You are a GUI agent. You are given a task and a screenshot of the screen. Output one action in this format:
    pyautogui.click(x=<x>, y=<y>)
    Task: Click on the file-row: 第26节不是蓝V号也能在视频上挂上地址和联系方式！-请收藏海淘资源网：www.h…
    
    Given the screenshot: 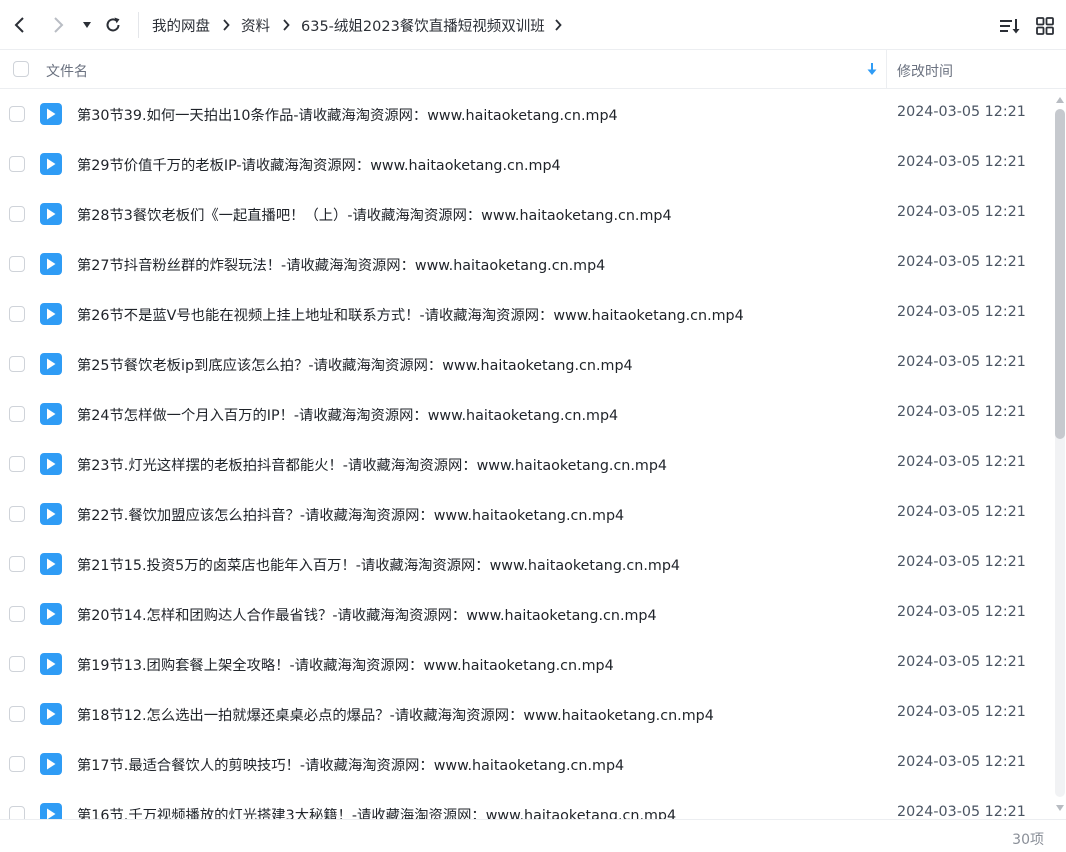 What is the action you would take?
    pyautogui.click(x=526, y=314)
    